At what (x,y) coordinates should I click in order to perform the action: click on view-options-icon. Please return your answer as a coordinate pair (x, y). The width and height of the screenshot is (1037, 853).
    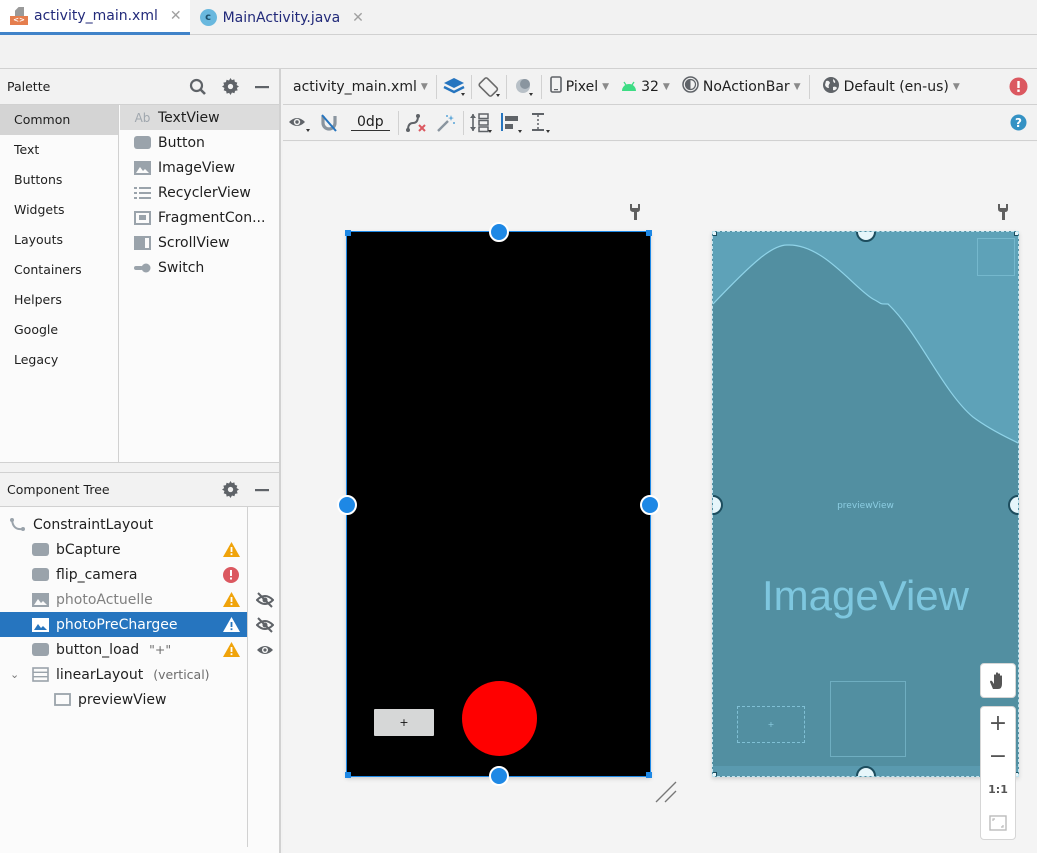
    Looking at the image, I should click on (300, 123).